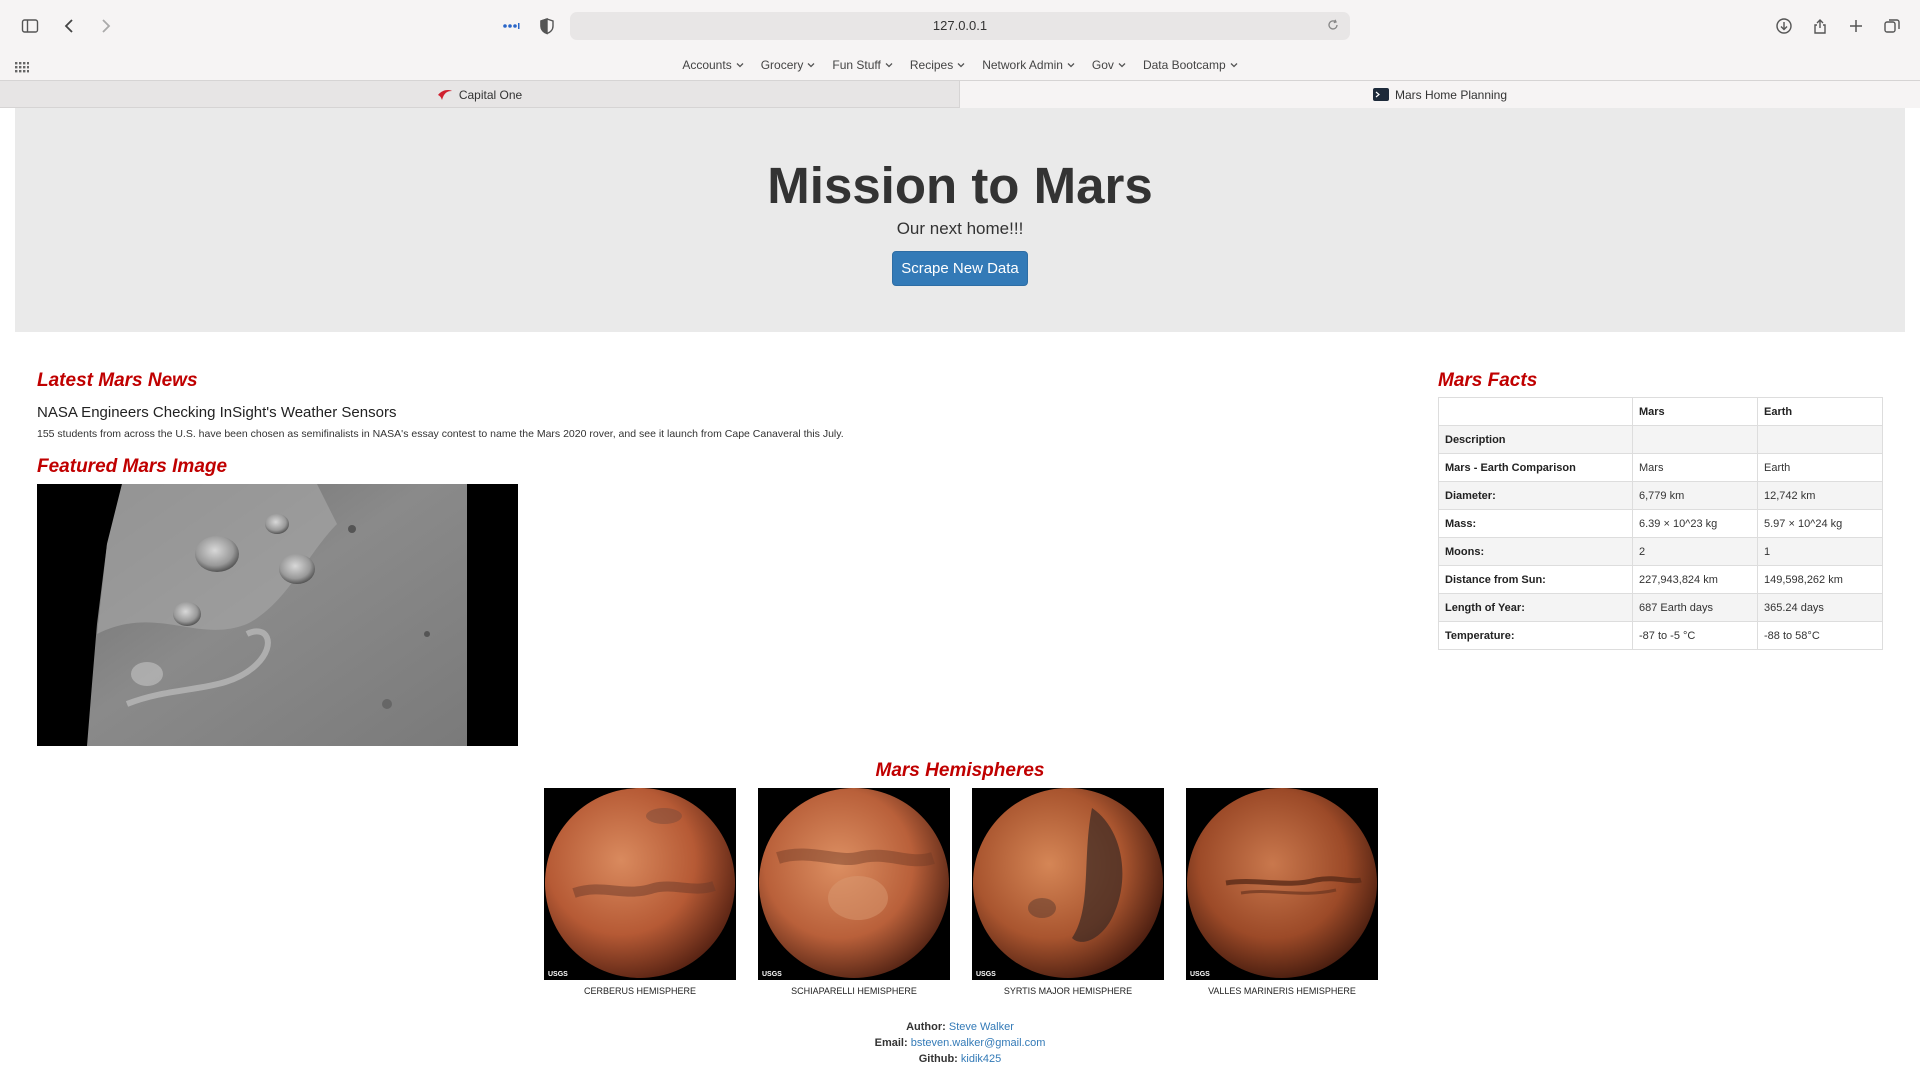  Describe the element at coordinates (479, 94) in the screenshot. I see `tab-capital-one: Capital One` at that location.